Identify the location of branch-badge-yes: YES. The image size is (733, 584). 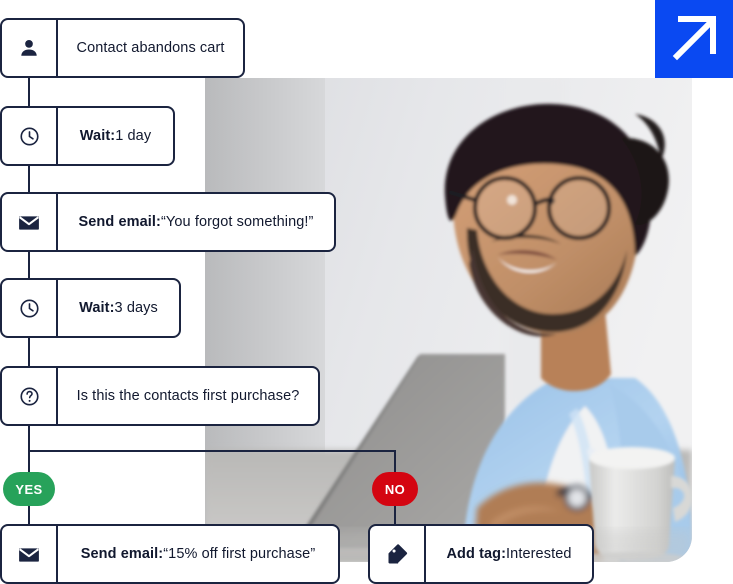
(29, 489).